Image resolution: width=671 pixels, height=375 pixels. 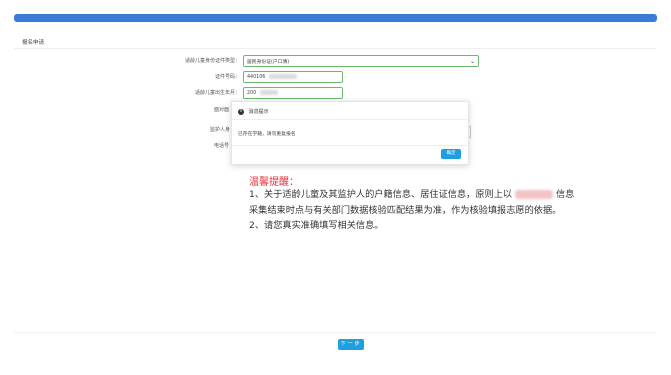 I want to click on id-type-label: 适龄儿童身份证件类型：, so click(x=212, y=61).